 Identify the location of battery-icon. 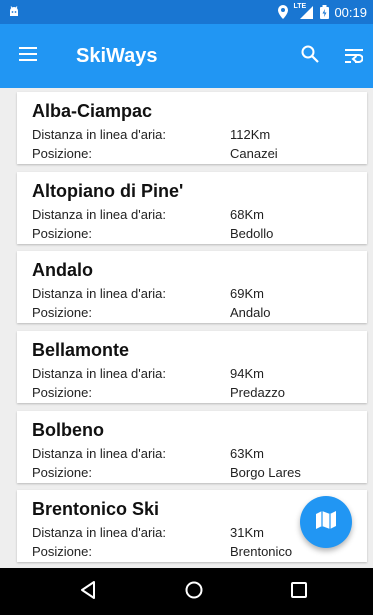
(325, 12).